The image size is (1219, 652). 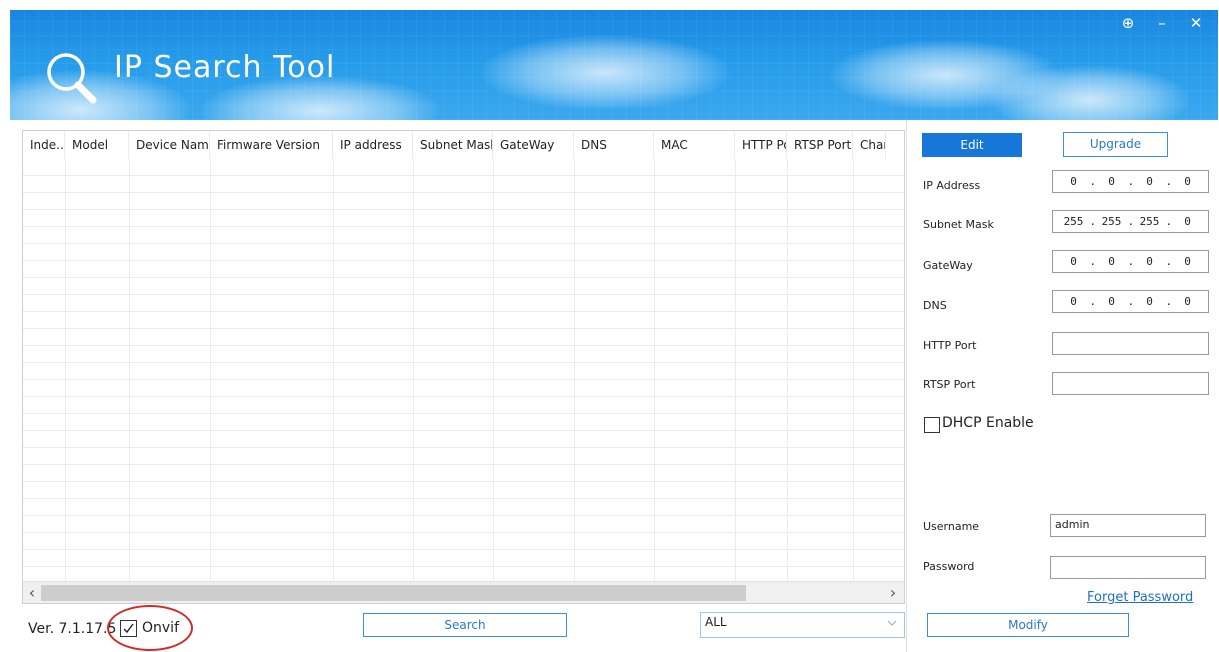 What do you see at coordinates (373, 145) in the screenshot?
I see `column-header-ip-address: IP address` at bounding box center [373, 145].